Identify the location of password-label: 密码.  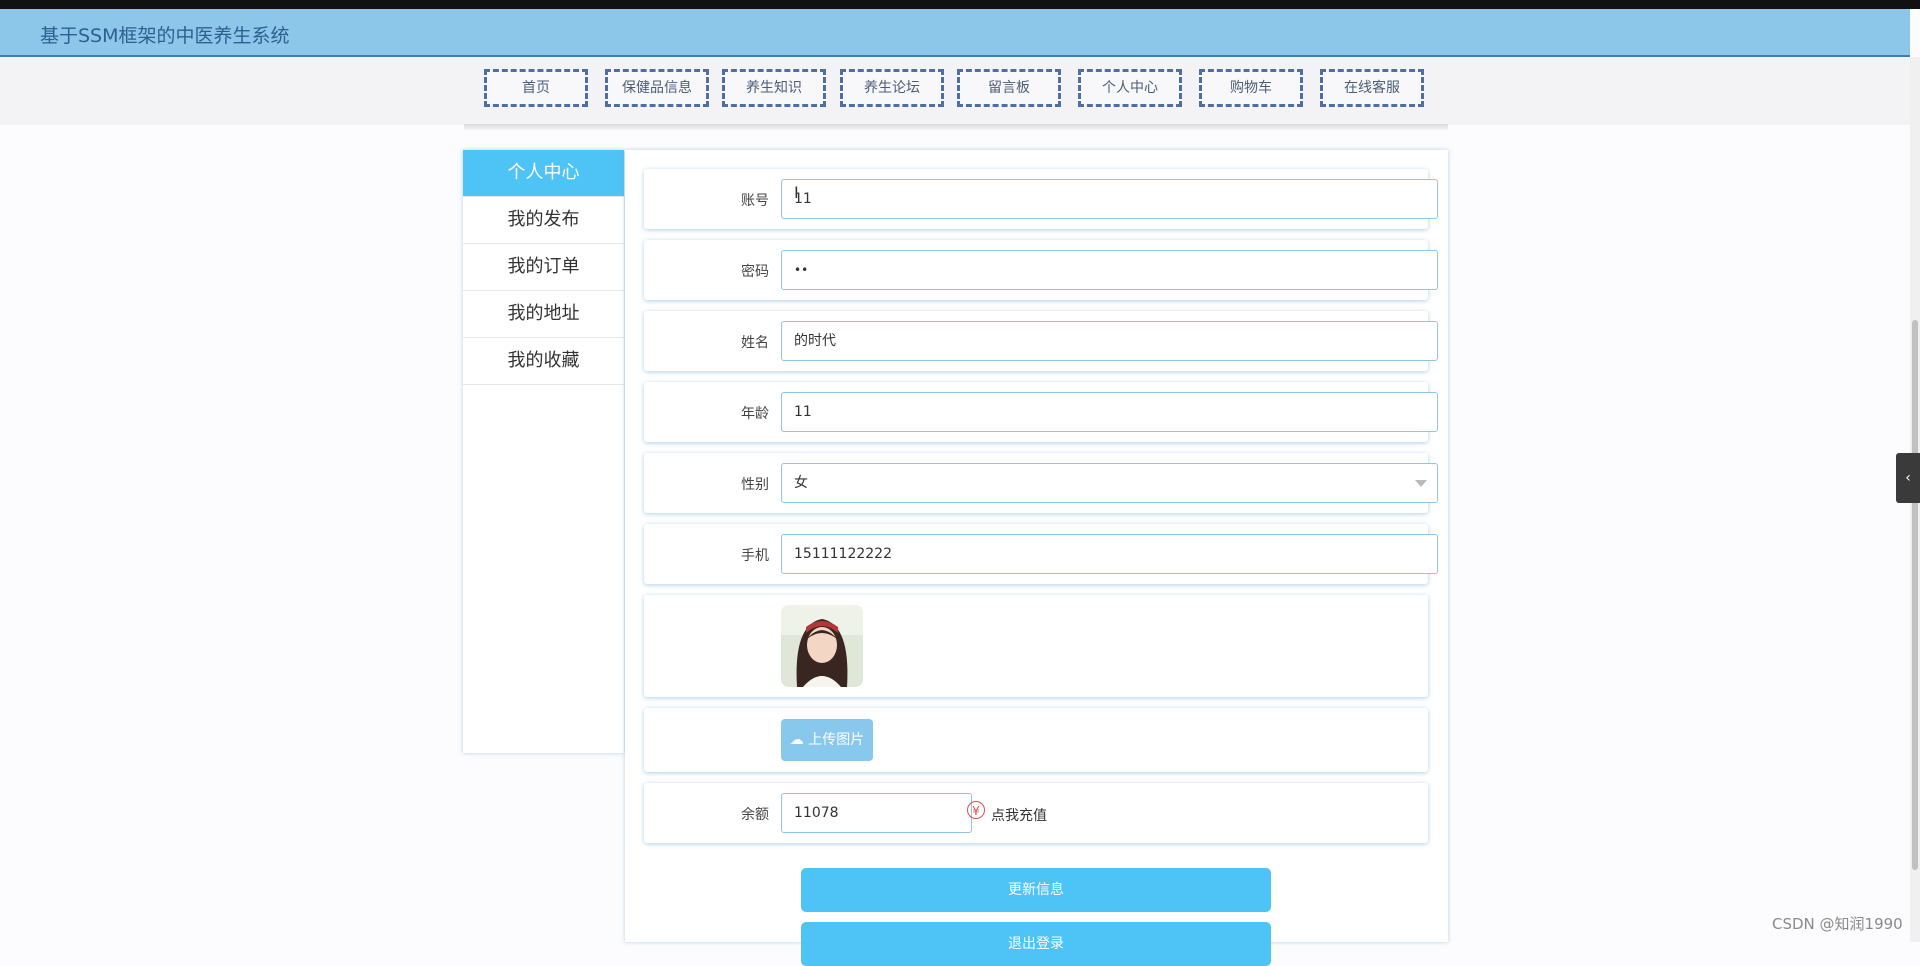
(755, 272).